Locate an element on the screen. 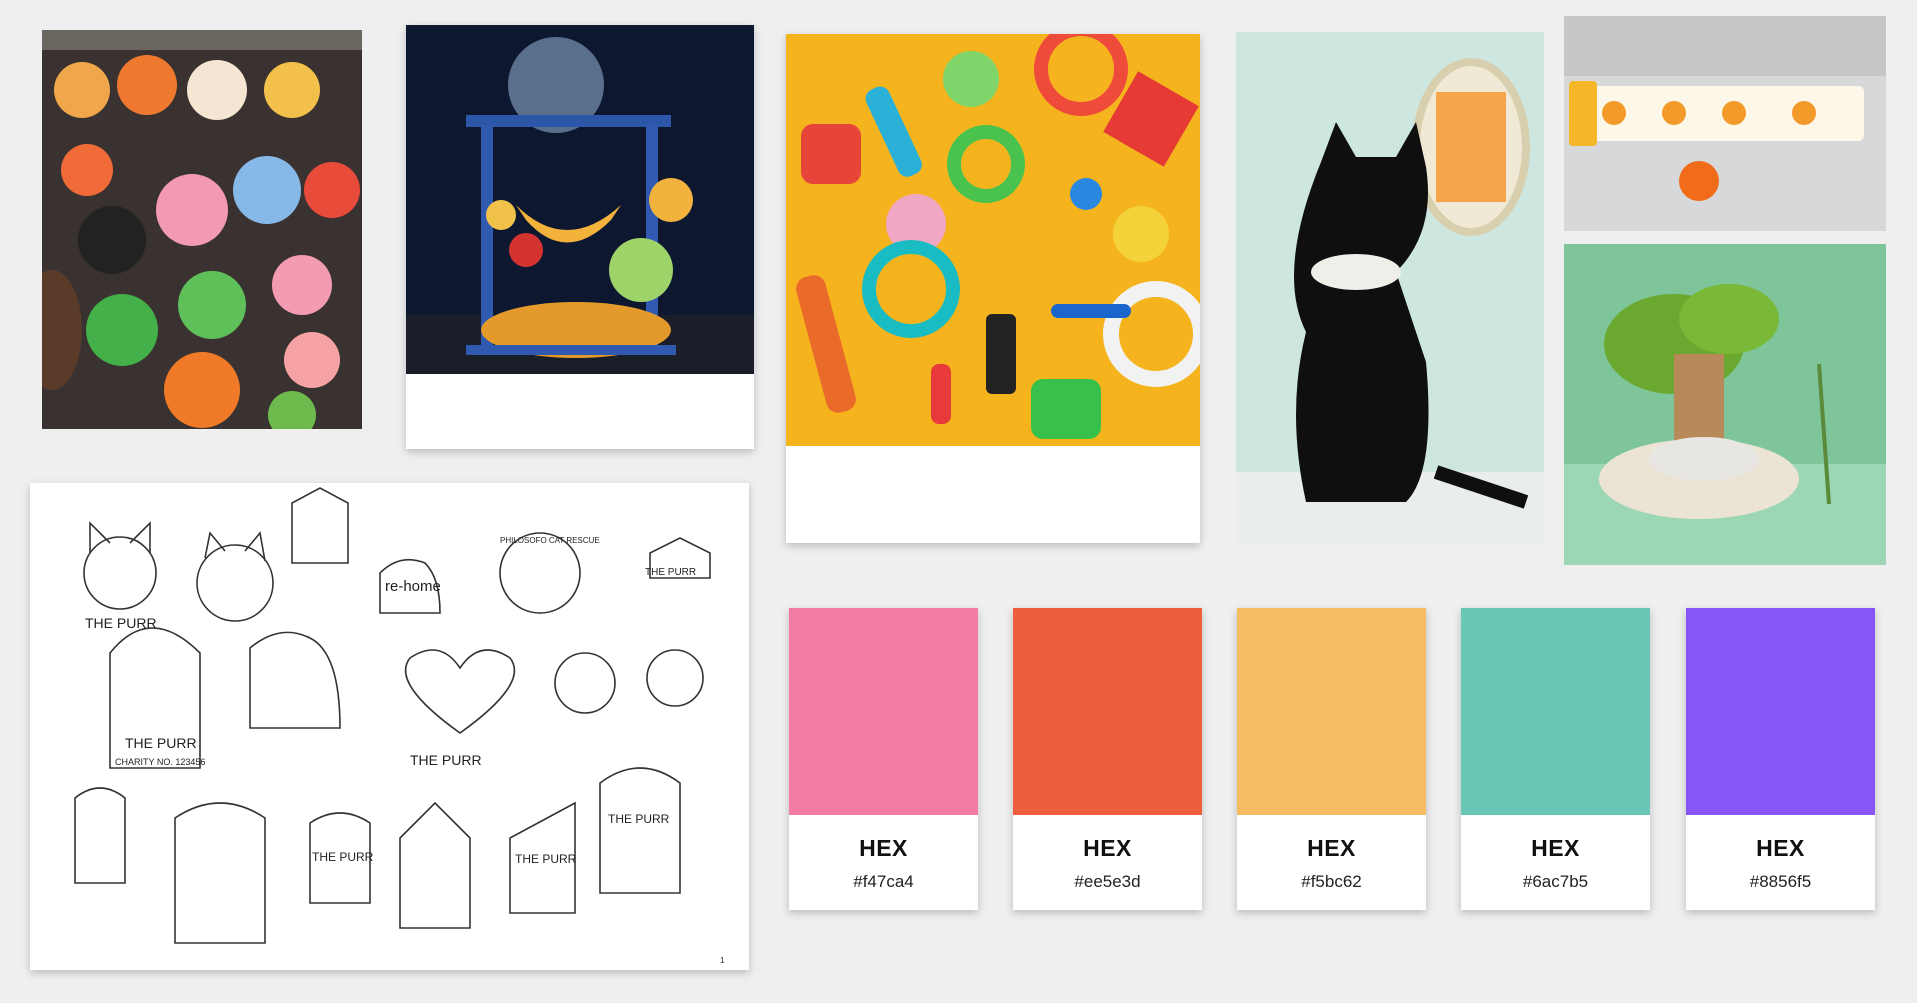 This screenshot has height=1003, width=1917. sketch-brand-text-6: THE PURR is located at coordinates (546, 859).